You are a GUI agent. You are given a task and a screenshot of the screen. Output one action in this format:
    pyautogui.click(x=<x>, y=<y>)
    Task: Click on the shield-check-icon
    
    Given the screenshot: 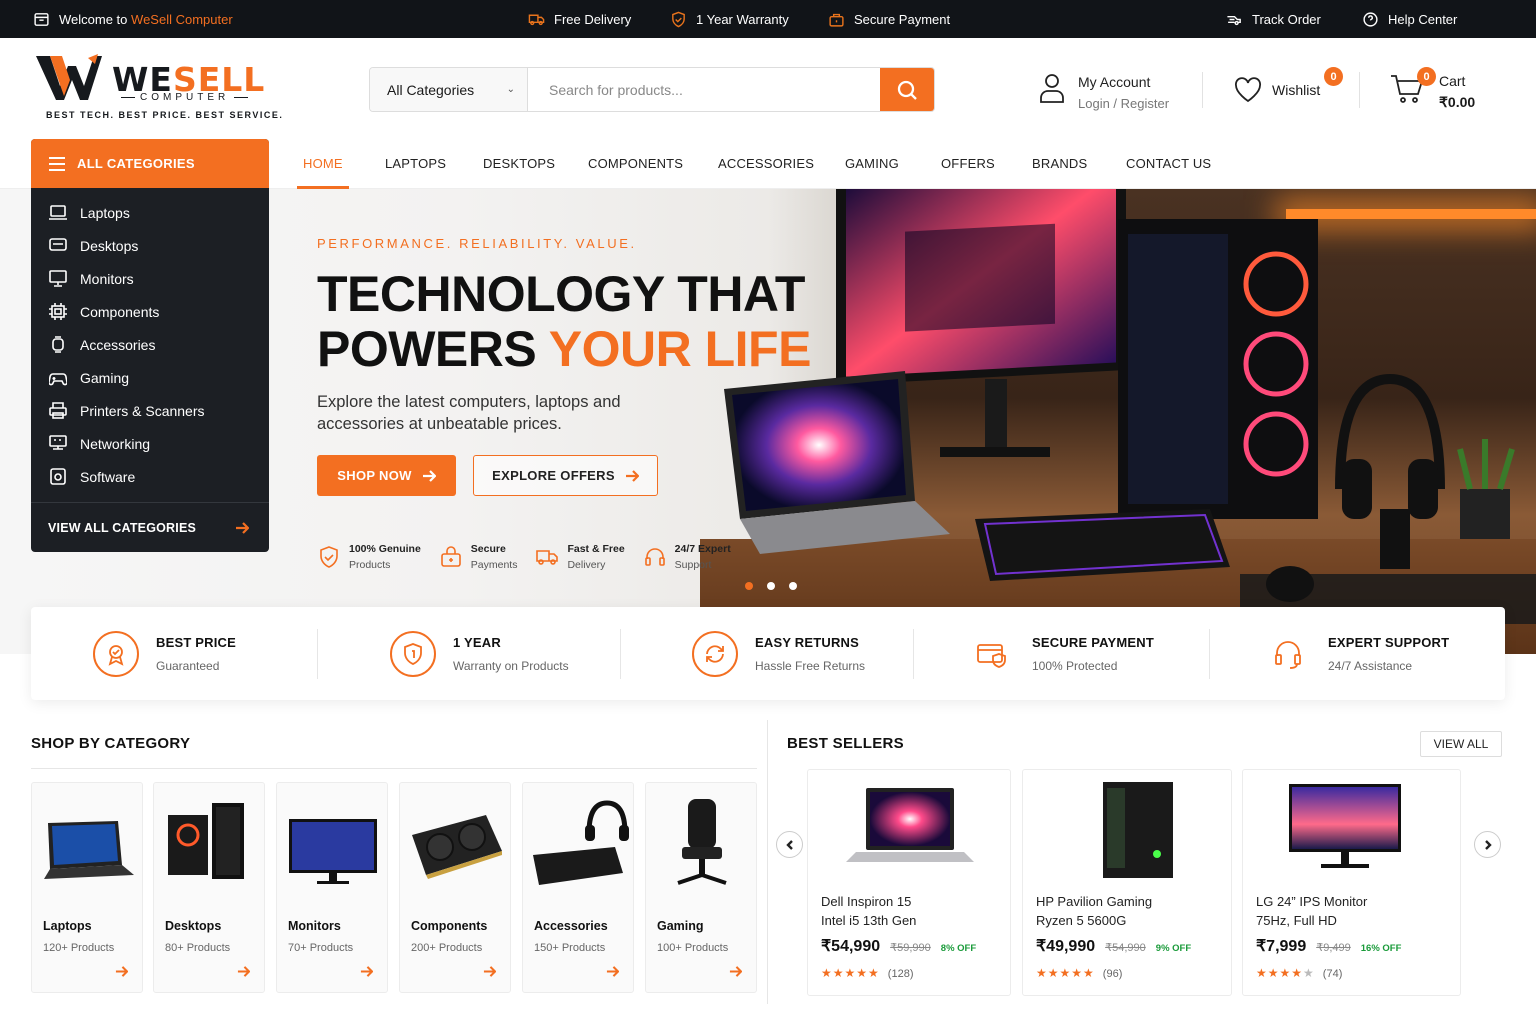 What is the action you would take?
    pyautogui.click(x=678, y=19)
    